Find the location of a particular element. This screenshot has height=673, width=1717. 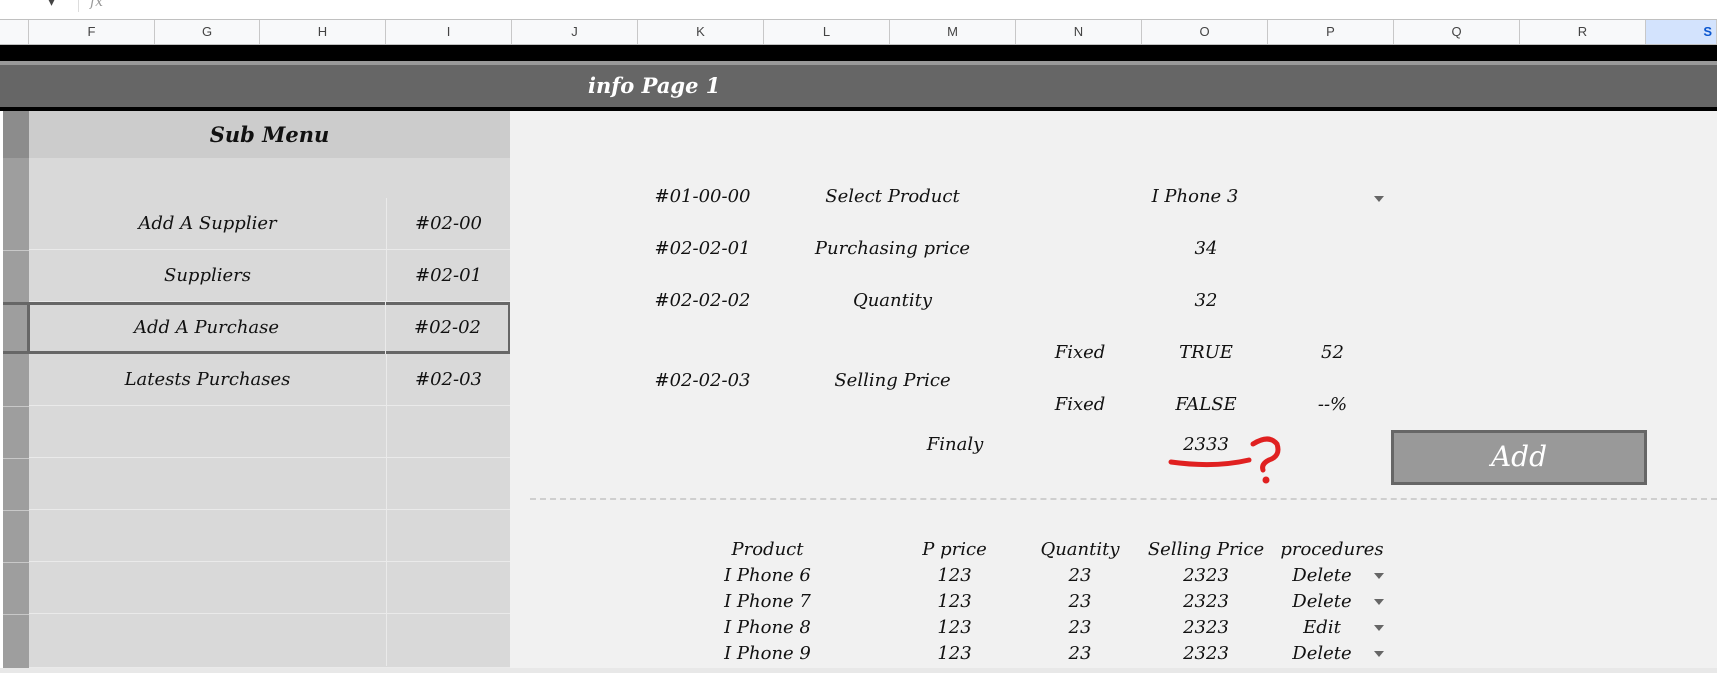

sub-menu-item-suppliers: Suppliers #02-01 is located at coordinates (269, 276).